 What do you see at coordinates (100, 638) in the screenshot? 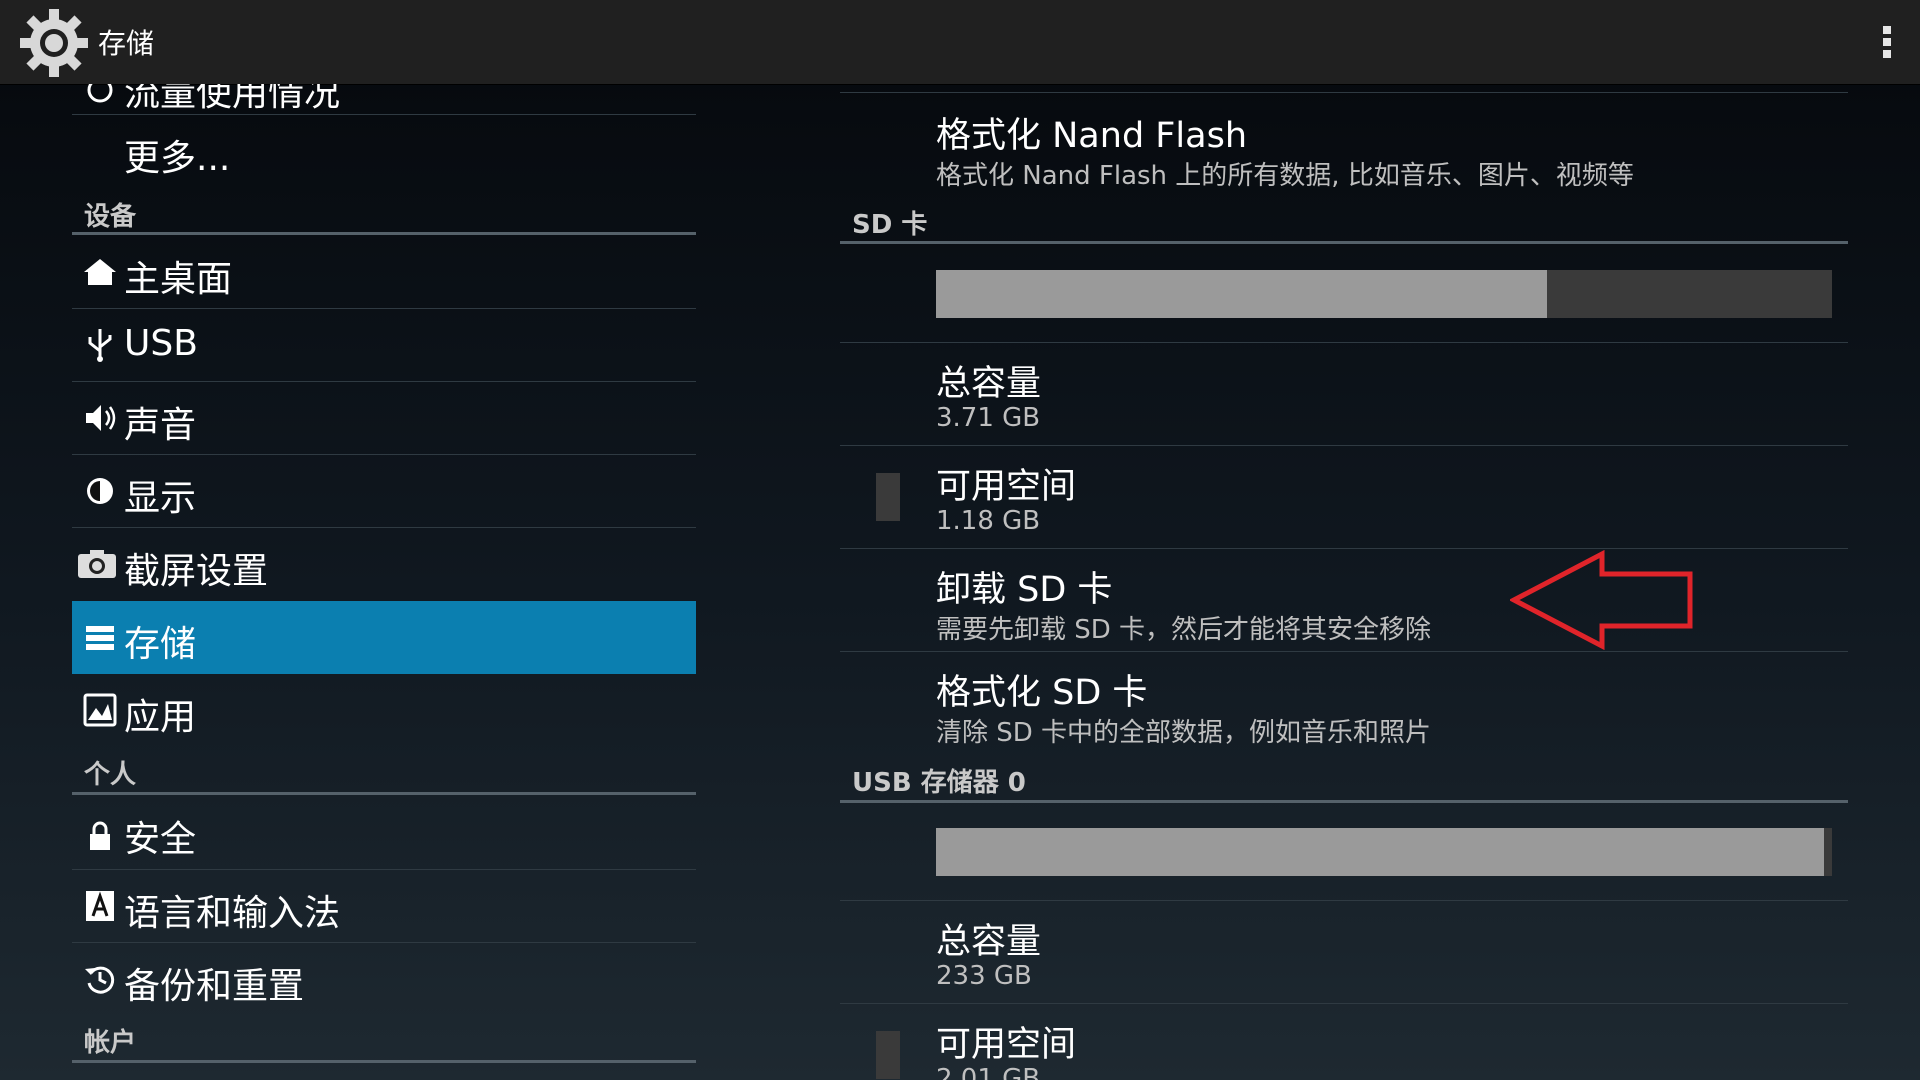
I see `storage-icon` at bounding box center [100, 638].